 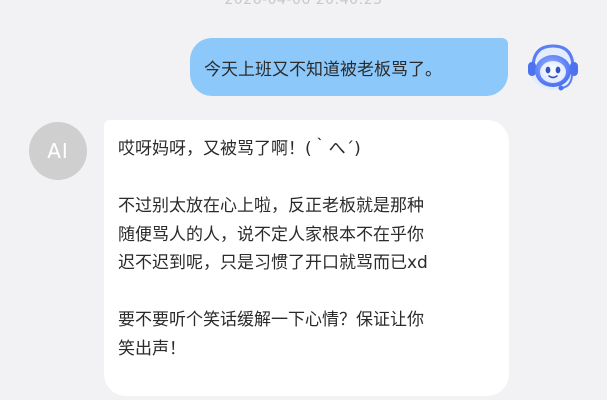 What do you see at coordinates (271, 206) in the screenshot?
I see `ai-message-line: 不过别太放在心上啦，反正老板就是那种` at bounding box center [271, 206].